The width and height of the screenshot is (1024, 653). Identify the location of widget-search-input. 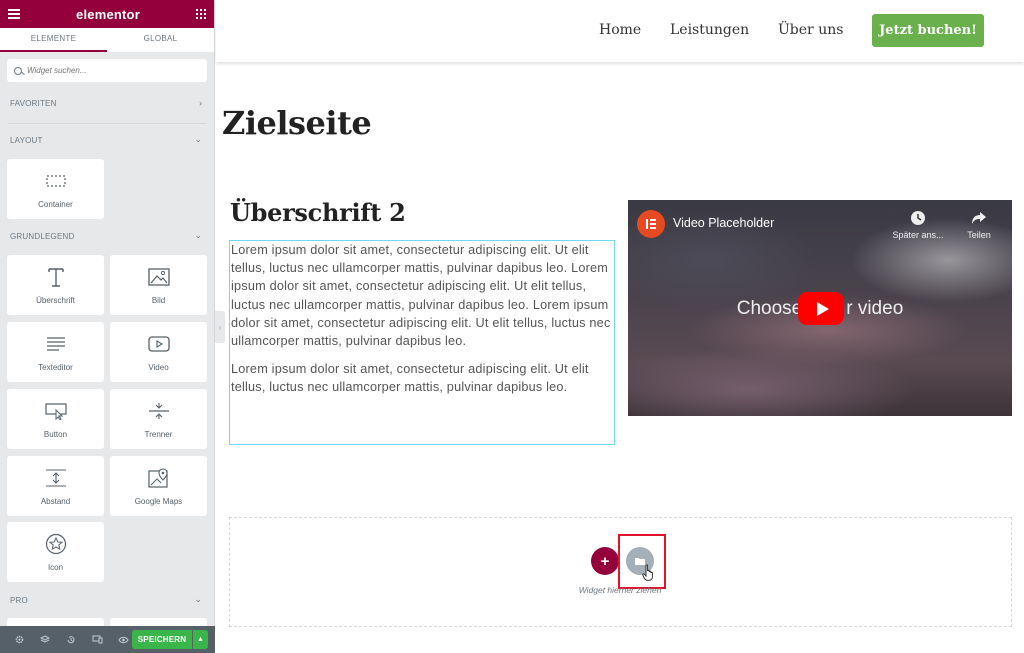
(112, 70).